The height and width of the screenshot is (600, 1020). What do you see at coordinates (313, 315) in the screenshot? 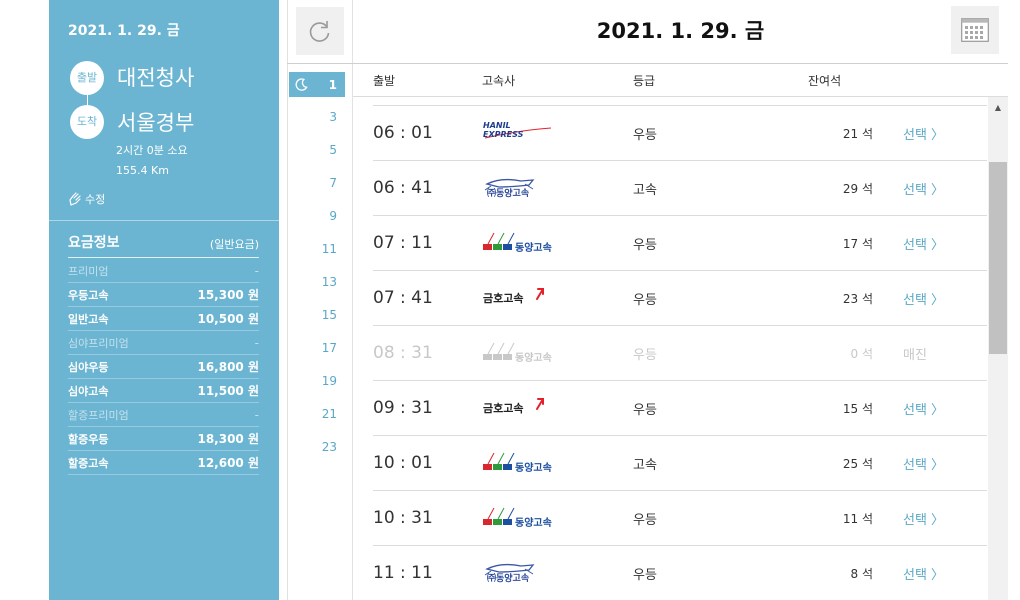
I see `hour-filter-item: 15` at bounding box center [313, 315].